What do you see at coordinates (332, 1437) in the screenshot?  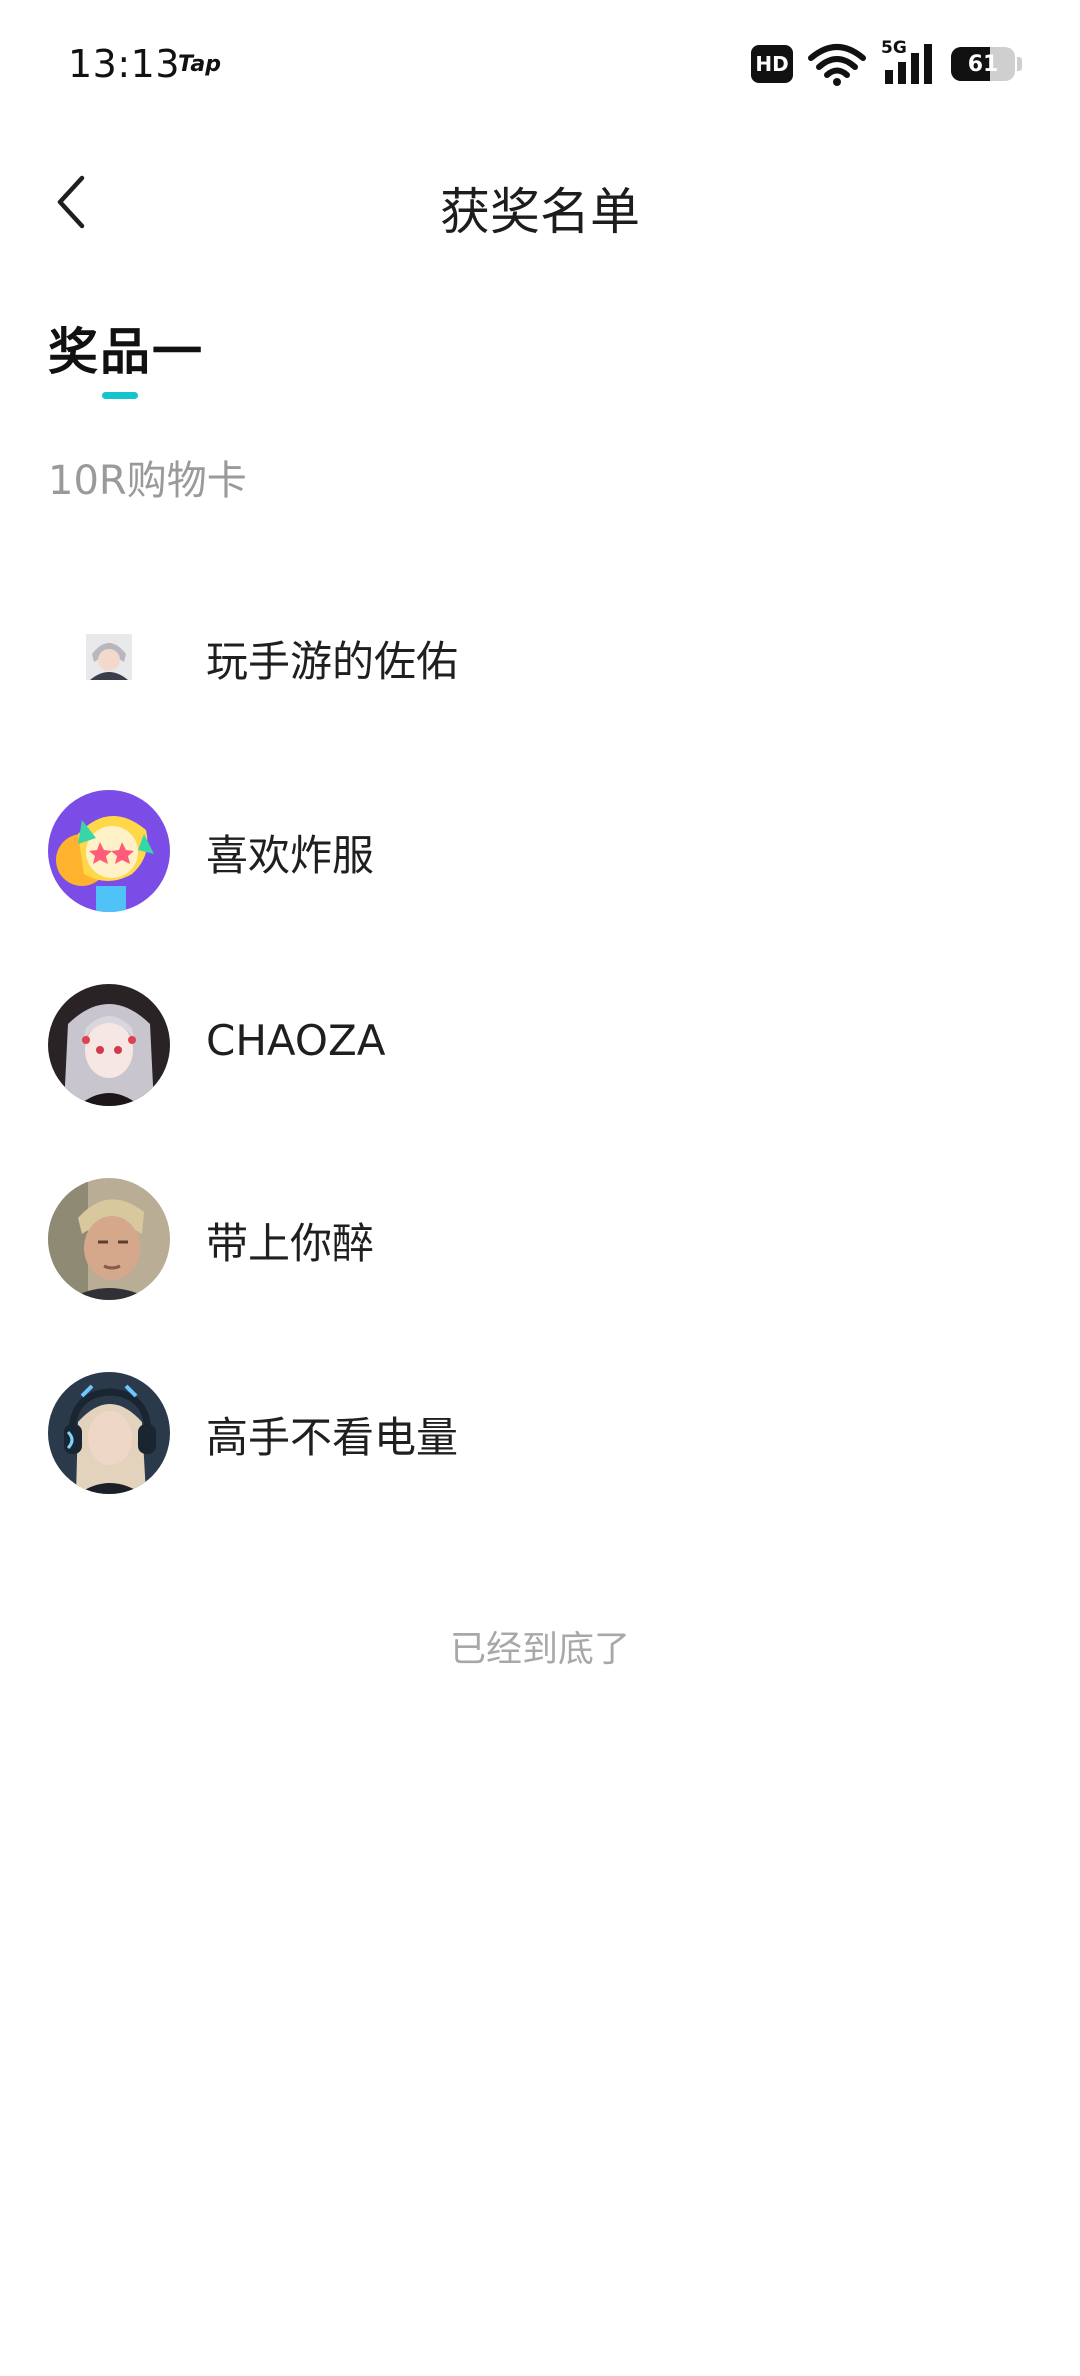 I see `winner-name: 高手不看电量` at bounding box center [332, 1437].